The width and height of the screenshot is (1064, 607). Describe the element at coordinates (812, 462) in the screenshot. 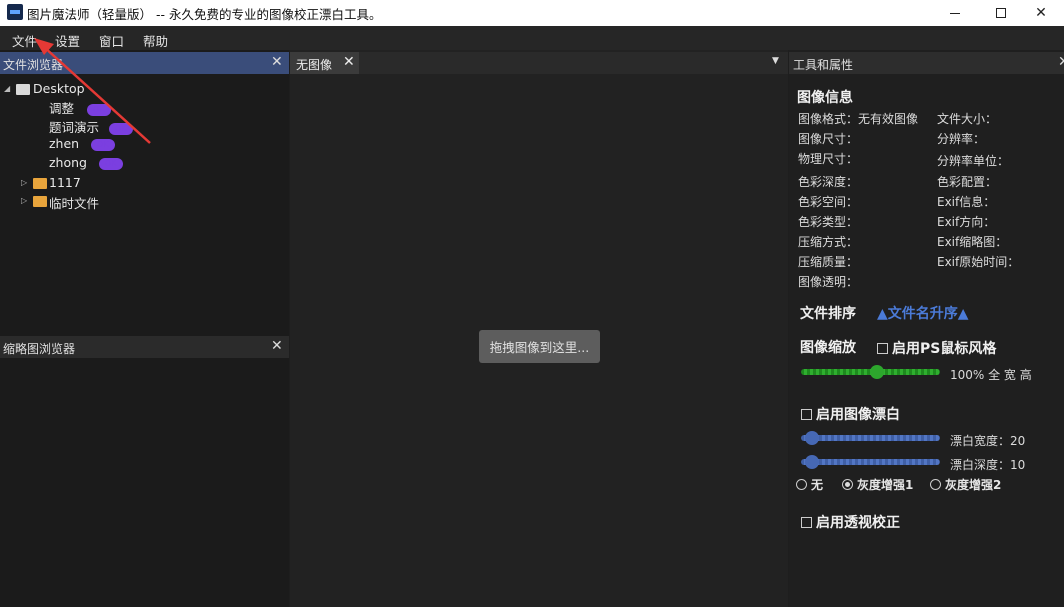

I see `bleach-depth-handle` at that location.